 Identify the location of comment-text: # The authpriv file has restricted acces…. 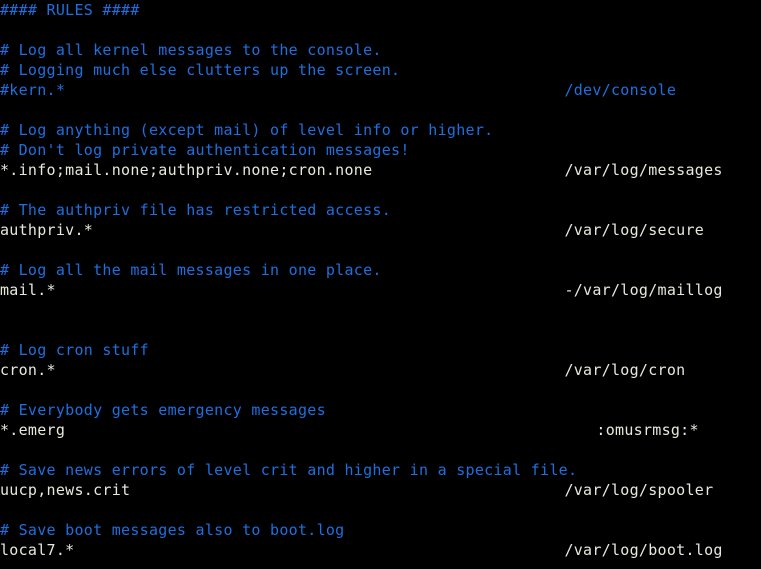
(196, 210).